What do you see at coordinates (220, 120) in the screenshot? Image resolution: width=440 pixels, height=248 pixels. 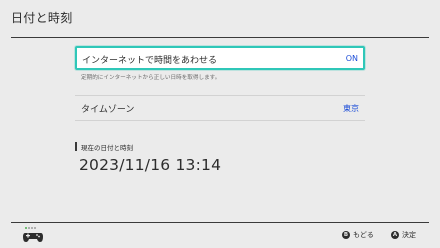 I see `divider` at bounding box center [220, 120].